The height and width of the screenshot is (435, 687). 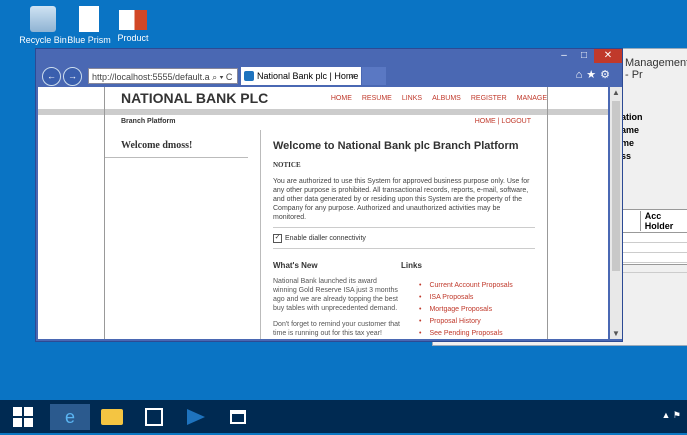 I want to click on whats-new-title: What's New, so click(x=295, y=265).